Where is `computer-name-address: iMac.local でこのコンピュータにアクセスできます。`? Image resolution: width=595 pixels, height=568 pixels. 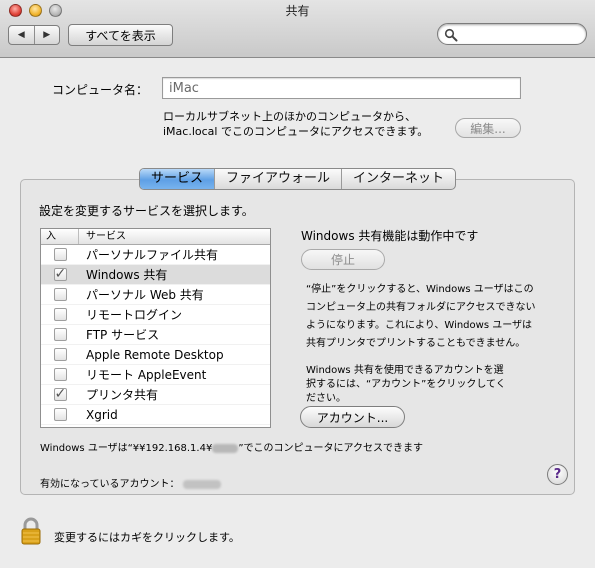 computer-name-address: iMac.local でこのコンピュータにアクセスできます。 is located at coordinates (296, 131).